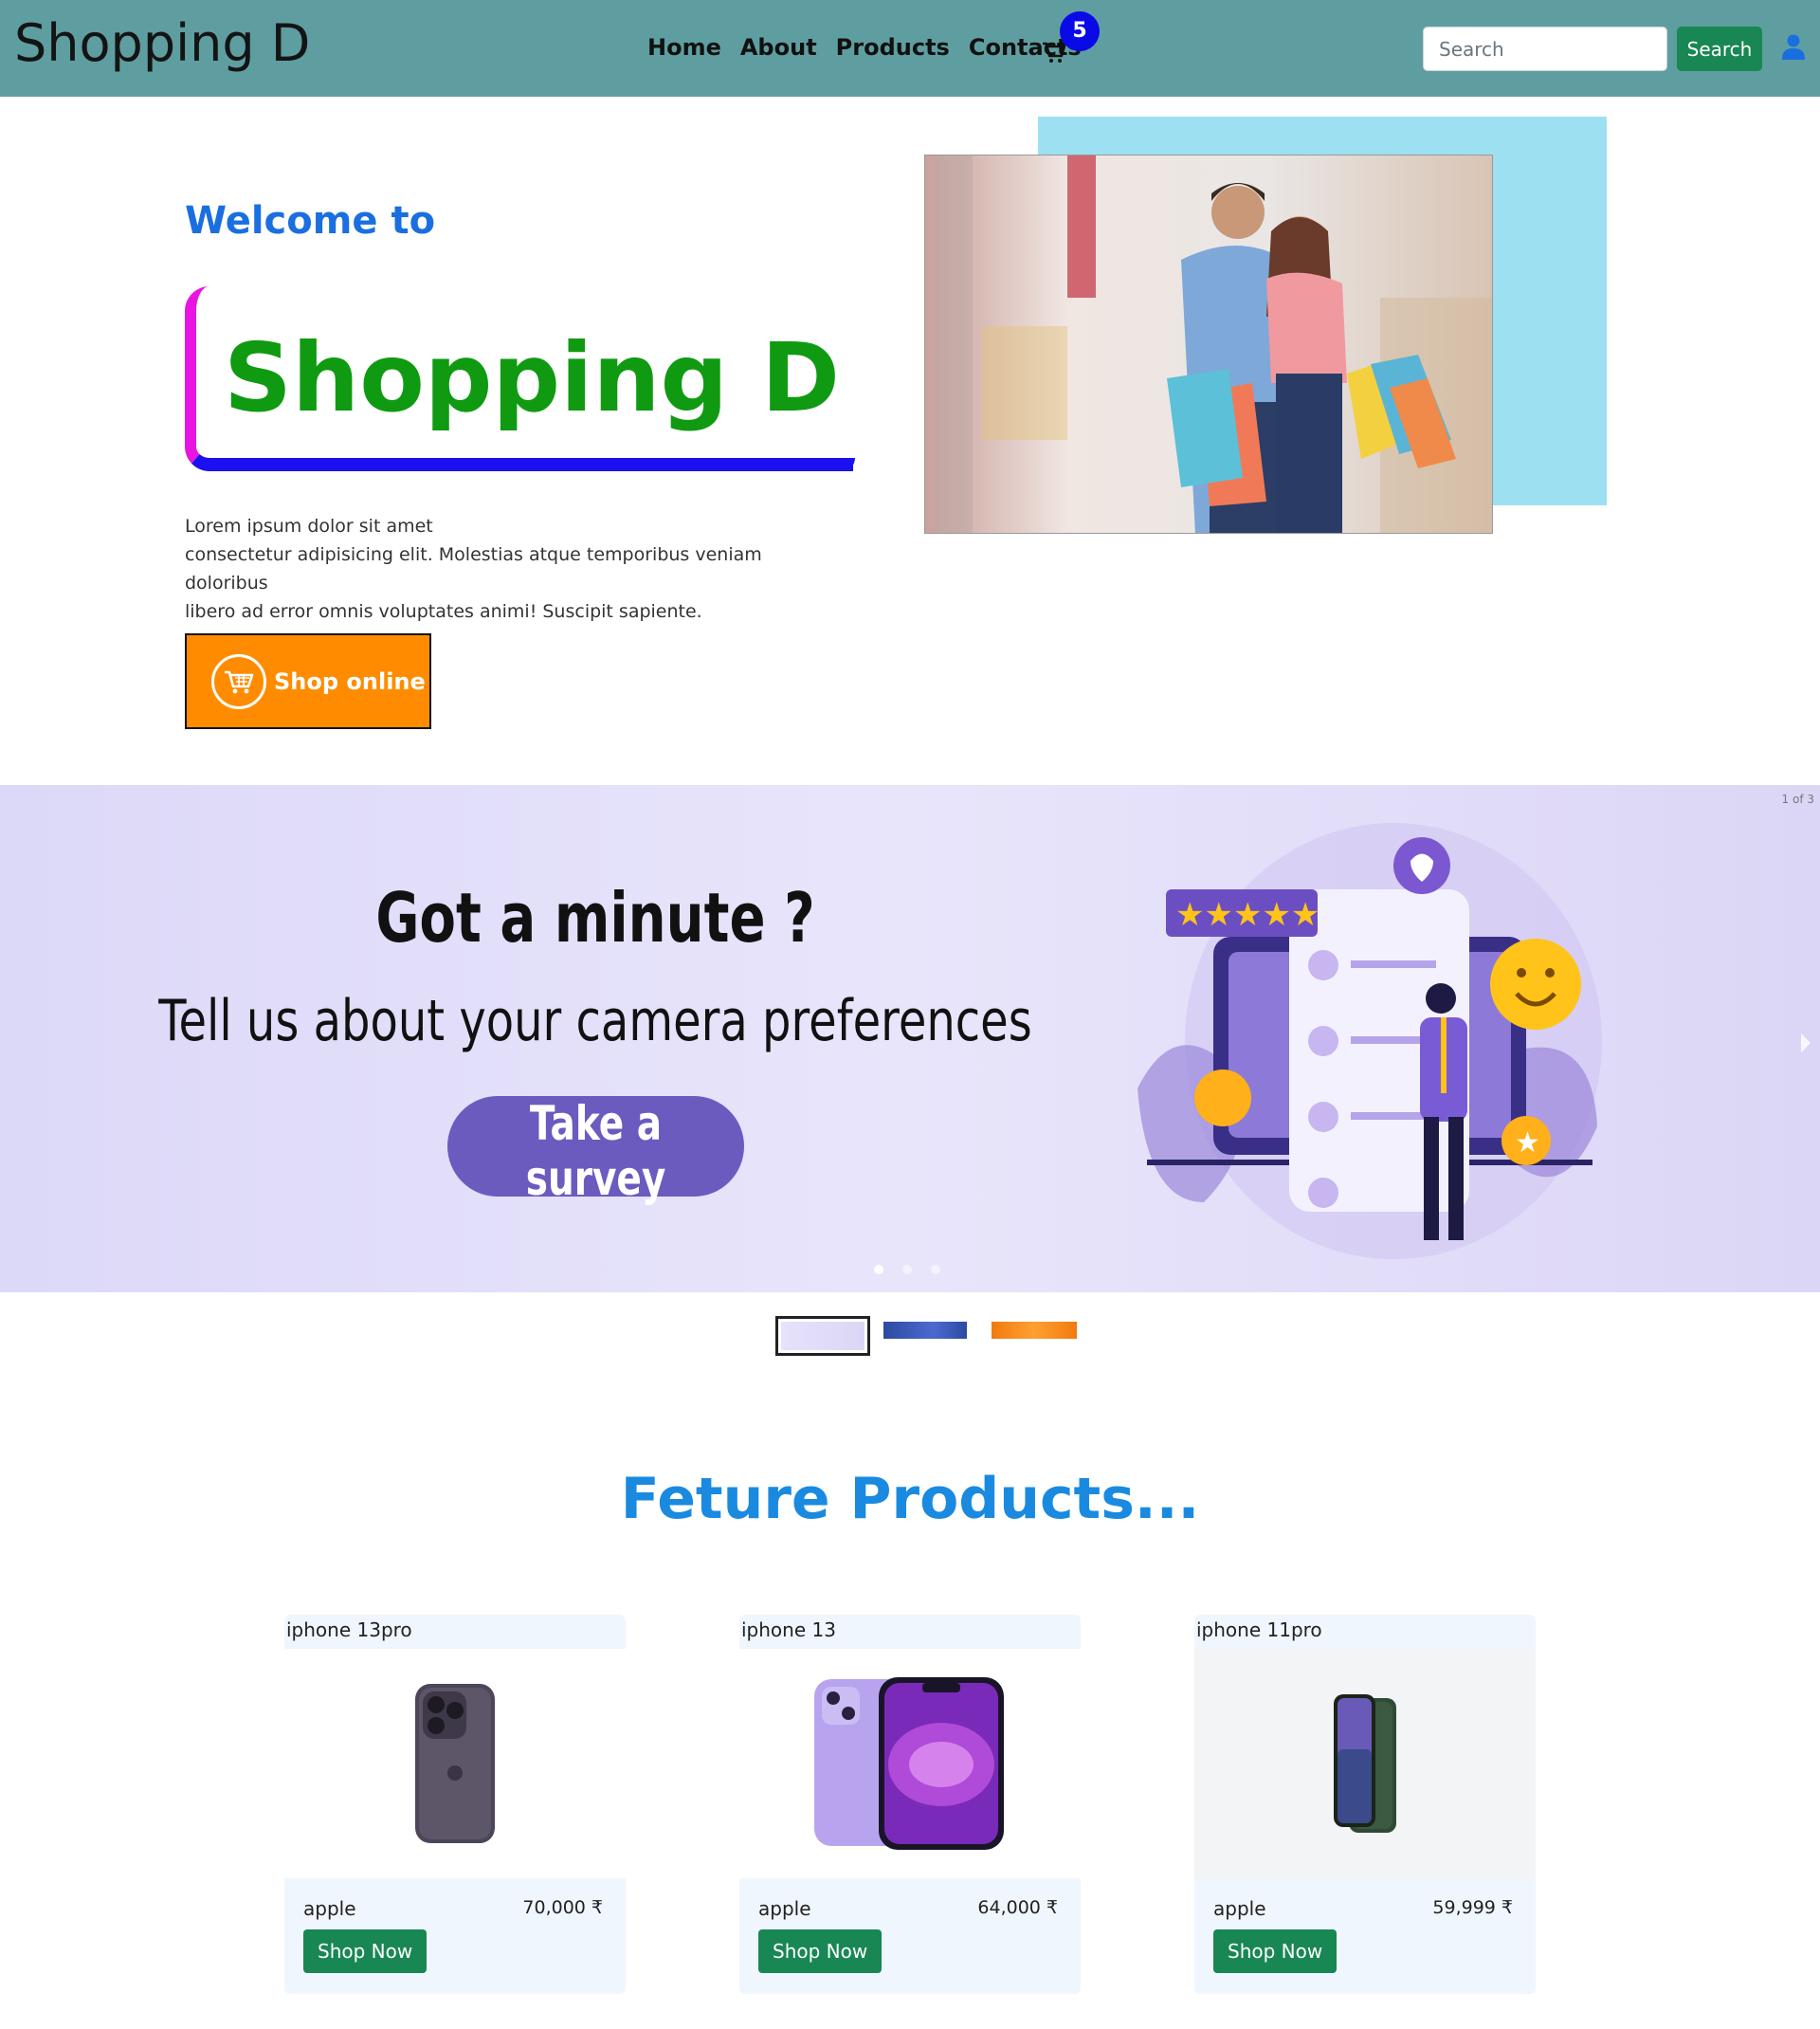 Image resolution: width=1820 pixels, height=2029 pixels. Describe the element at coordinates (1370, 1041) in the screenshot. I see `survey-illustration: ★★★★★ ★` at that location.